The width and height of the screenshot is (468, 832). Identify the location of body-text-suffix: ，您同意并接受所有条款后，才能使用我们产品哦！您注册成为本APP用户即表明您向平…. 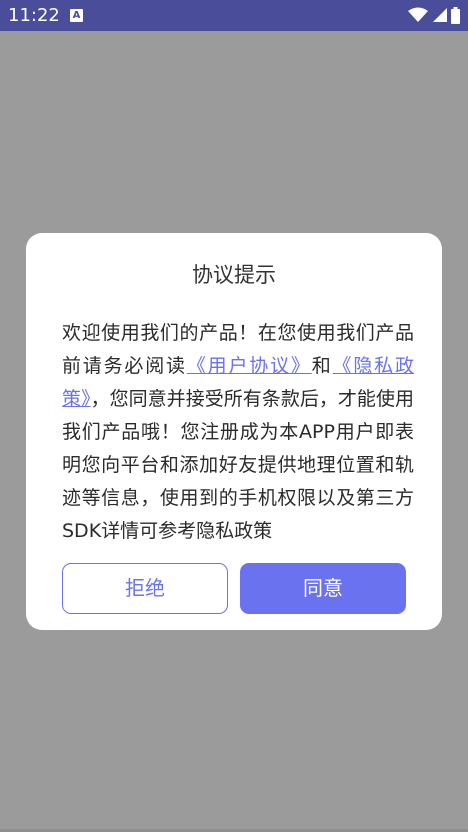
(238, 465).